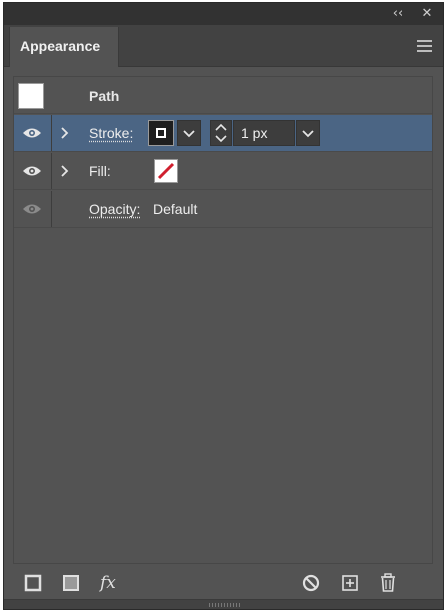  I want to click on stroke-row: Stroke: 1 px, so click(223, 133).